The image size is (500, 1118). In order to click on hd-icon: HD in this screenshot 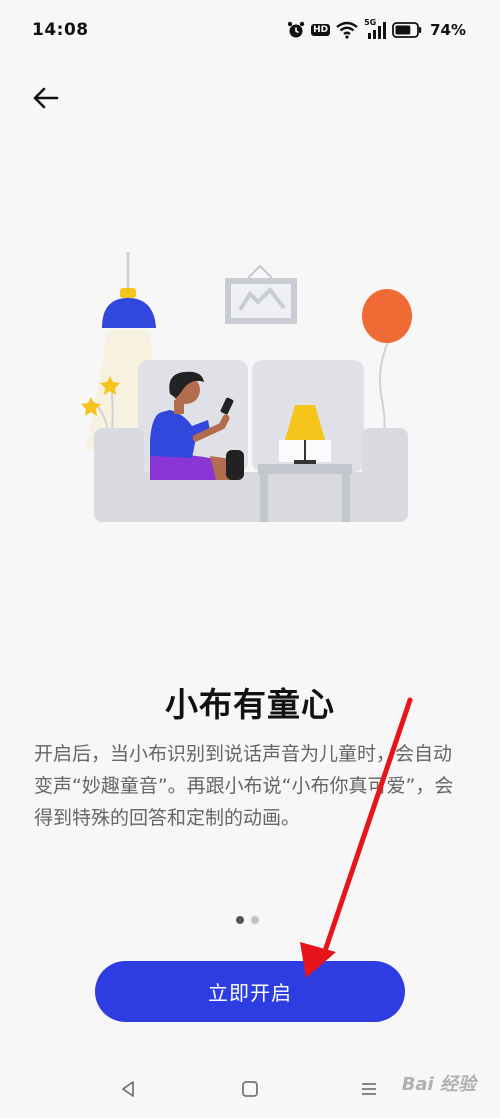, I will do `click(321, 30)`.